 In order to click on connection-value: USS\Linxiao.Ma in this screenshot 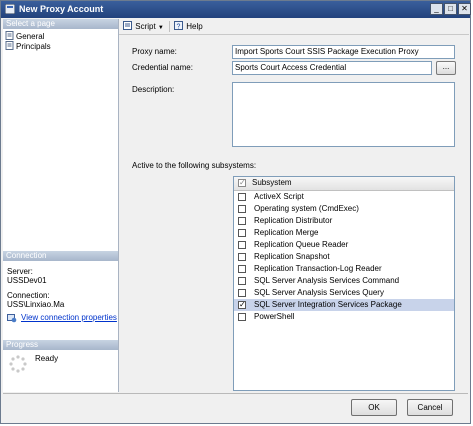, I will do `click(36, 304)`.